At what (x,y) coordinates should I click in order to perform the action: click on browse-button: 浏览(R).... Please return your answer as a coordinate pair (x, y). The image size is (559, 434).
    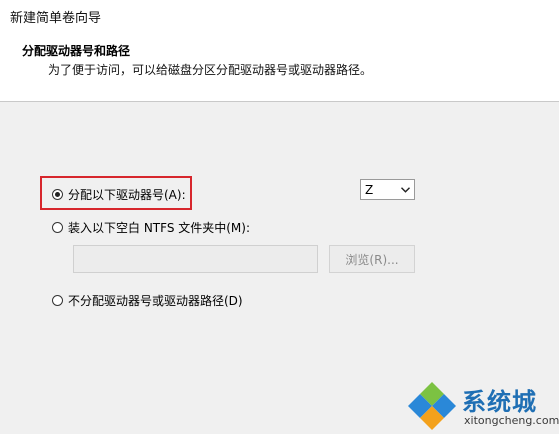
    Looking at the image, I should click on (372, 259).